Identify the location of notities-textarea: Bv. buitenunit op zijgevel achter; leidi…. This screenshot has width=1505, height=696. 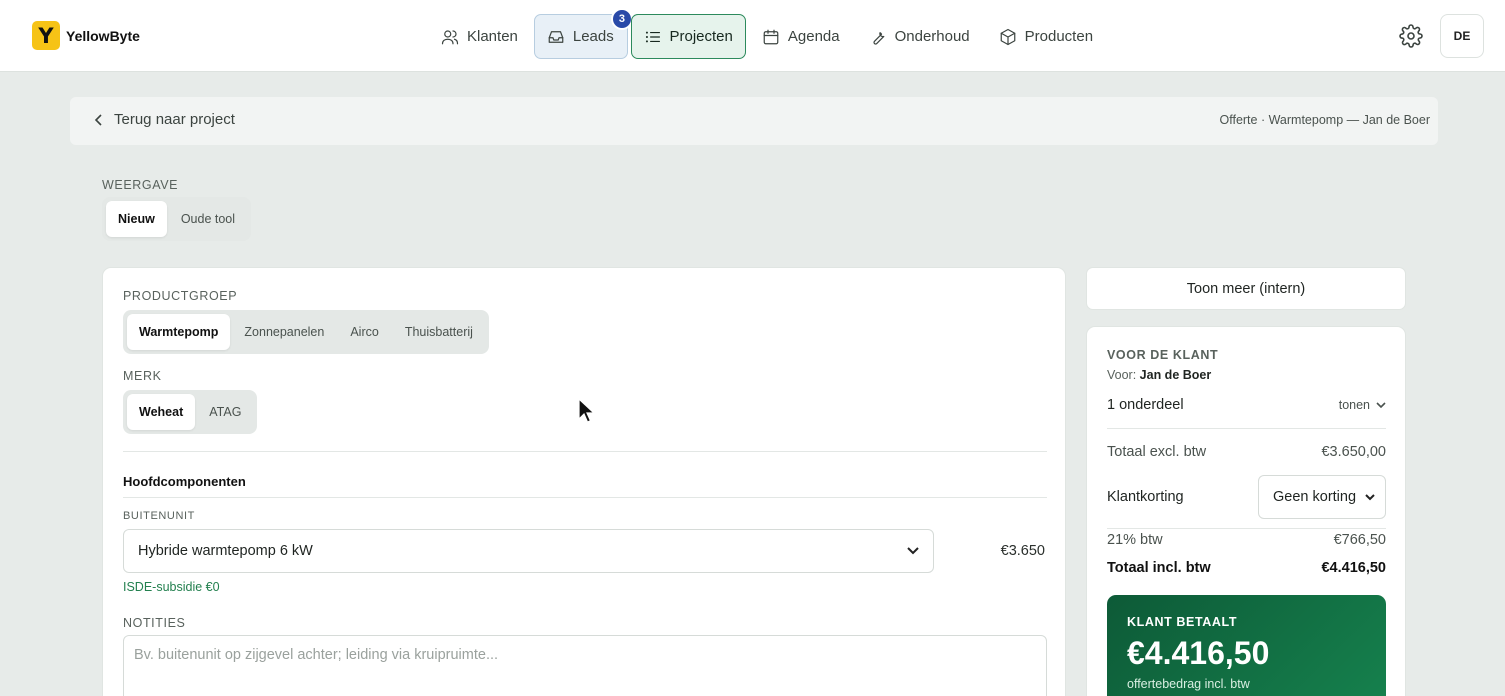
(585, 665).